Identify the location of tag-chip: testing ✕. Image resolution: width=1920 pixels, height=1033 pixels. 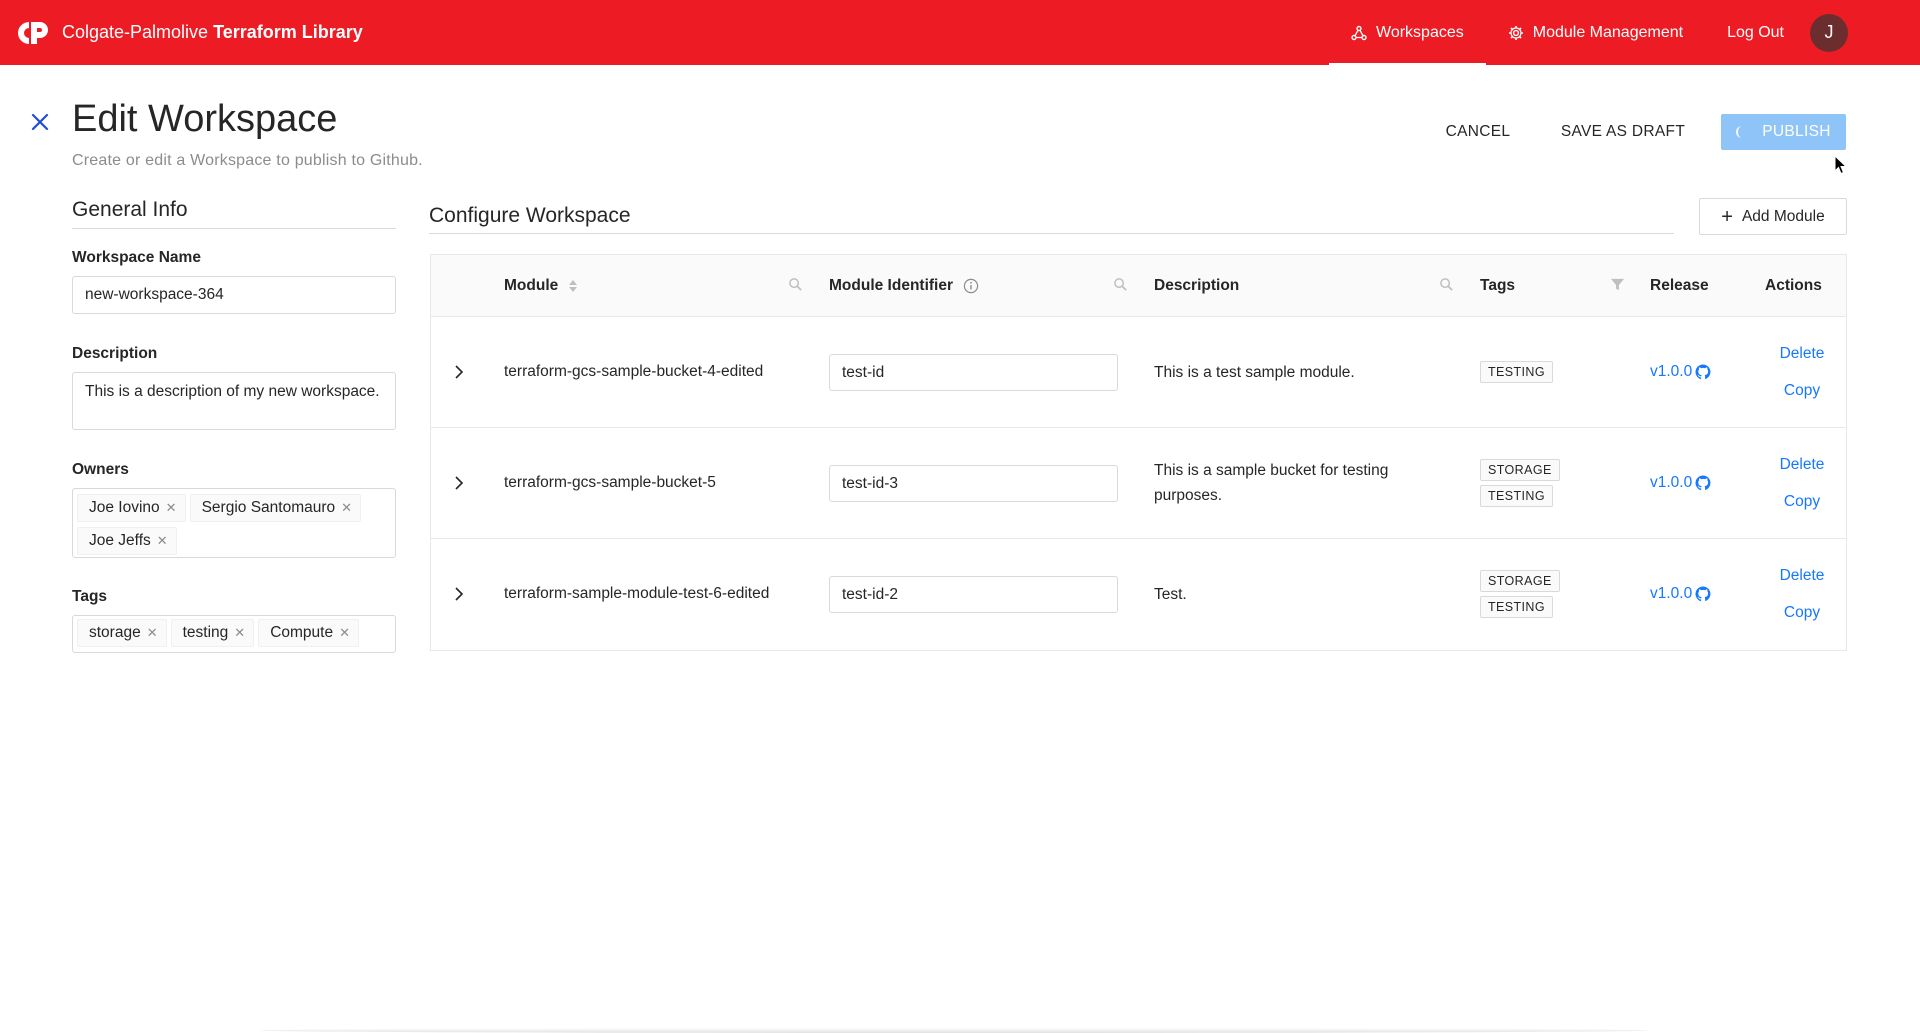
(212, 632).